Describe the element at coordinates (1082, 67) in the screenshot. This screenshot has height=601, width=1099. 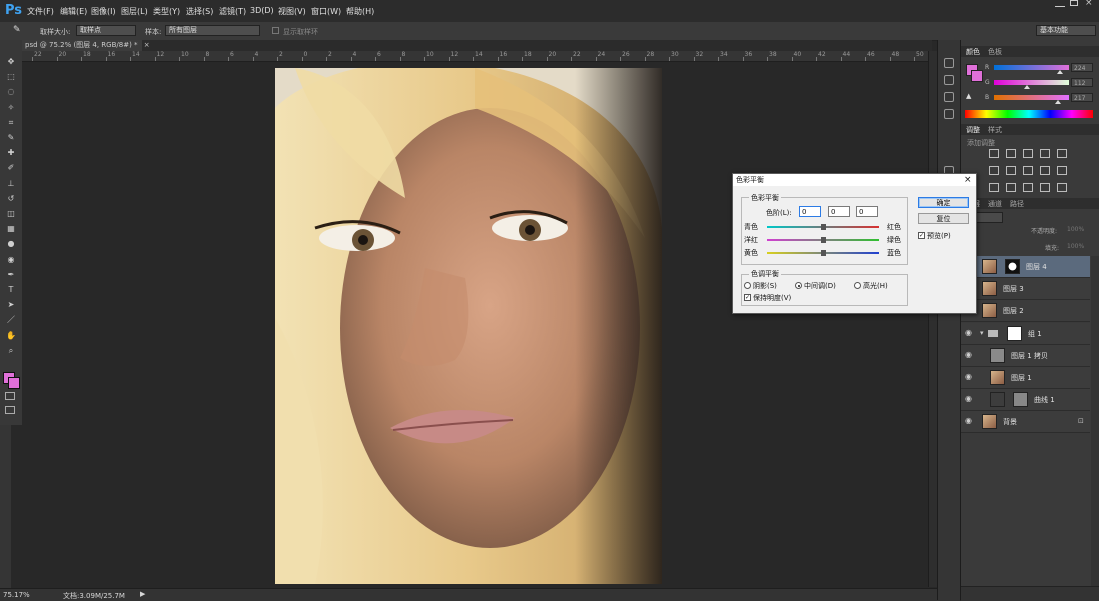
I see `channel-value: 224` at that location.